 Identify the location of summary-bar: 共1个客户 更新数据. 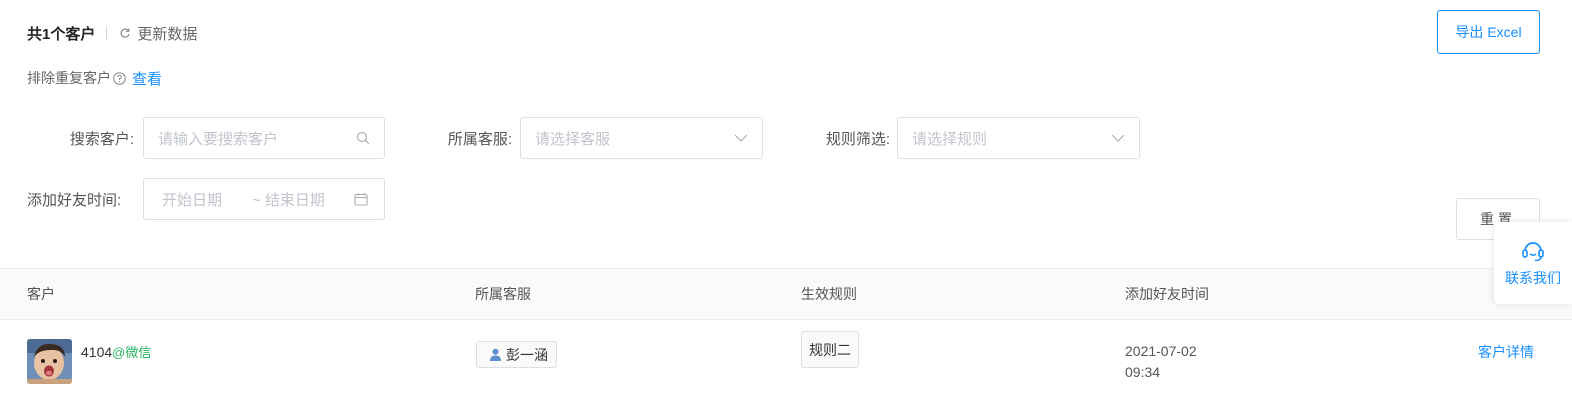
(112, 33).